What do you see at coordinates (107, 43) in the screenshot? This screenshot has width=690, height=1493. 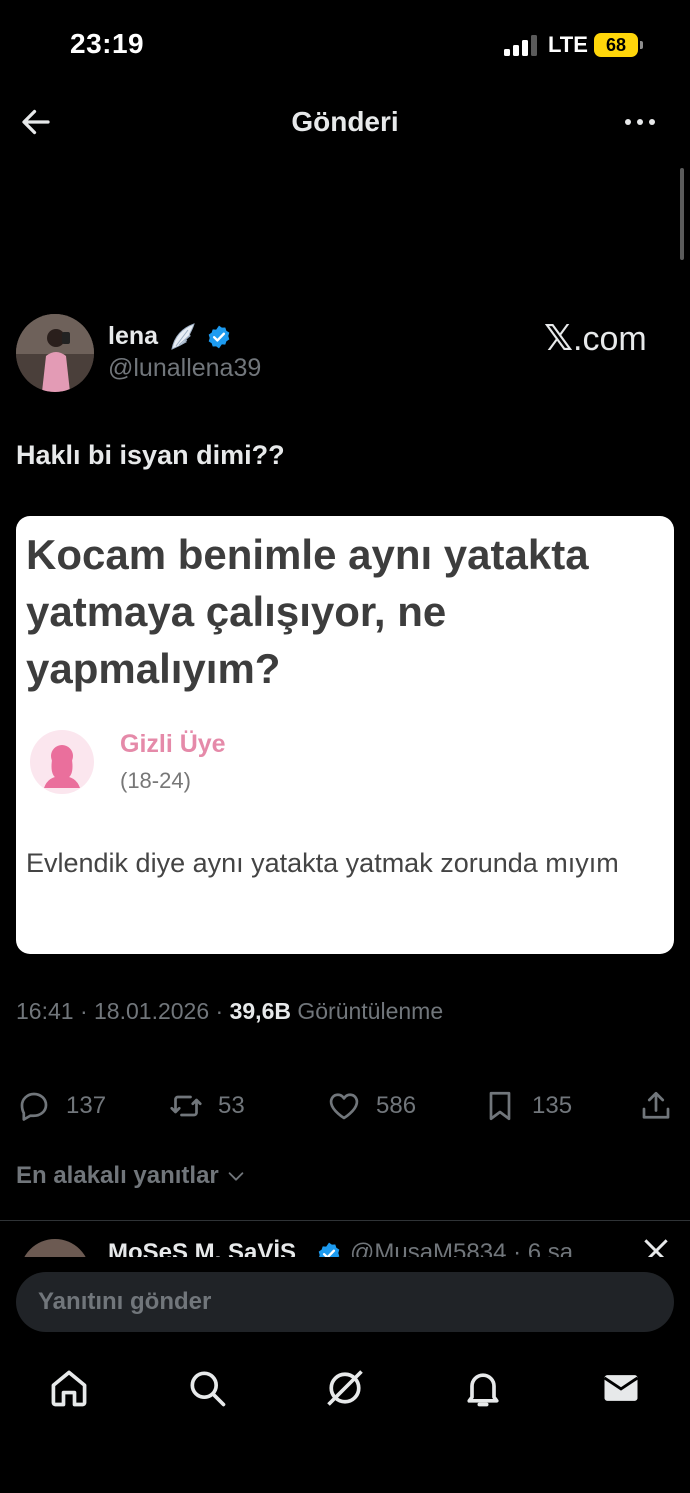 I see `status-time: 23:19` at bounding box center [107, 43].